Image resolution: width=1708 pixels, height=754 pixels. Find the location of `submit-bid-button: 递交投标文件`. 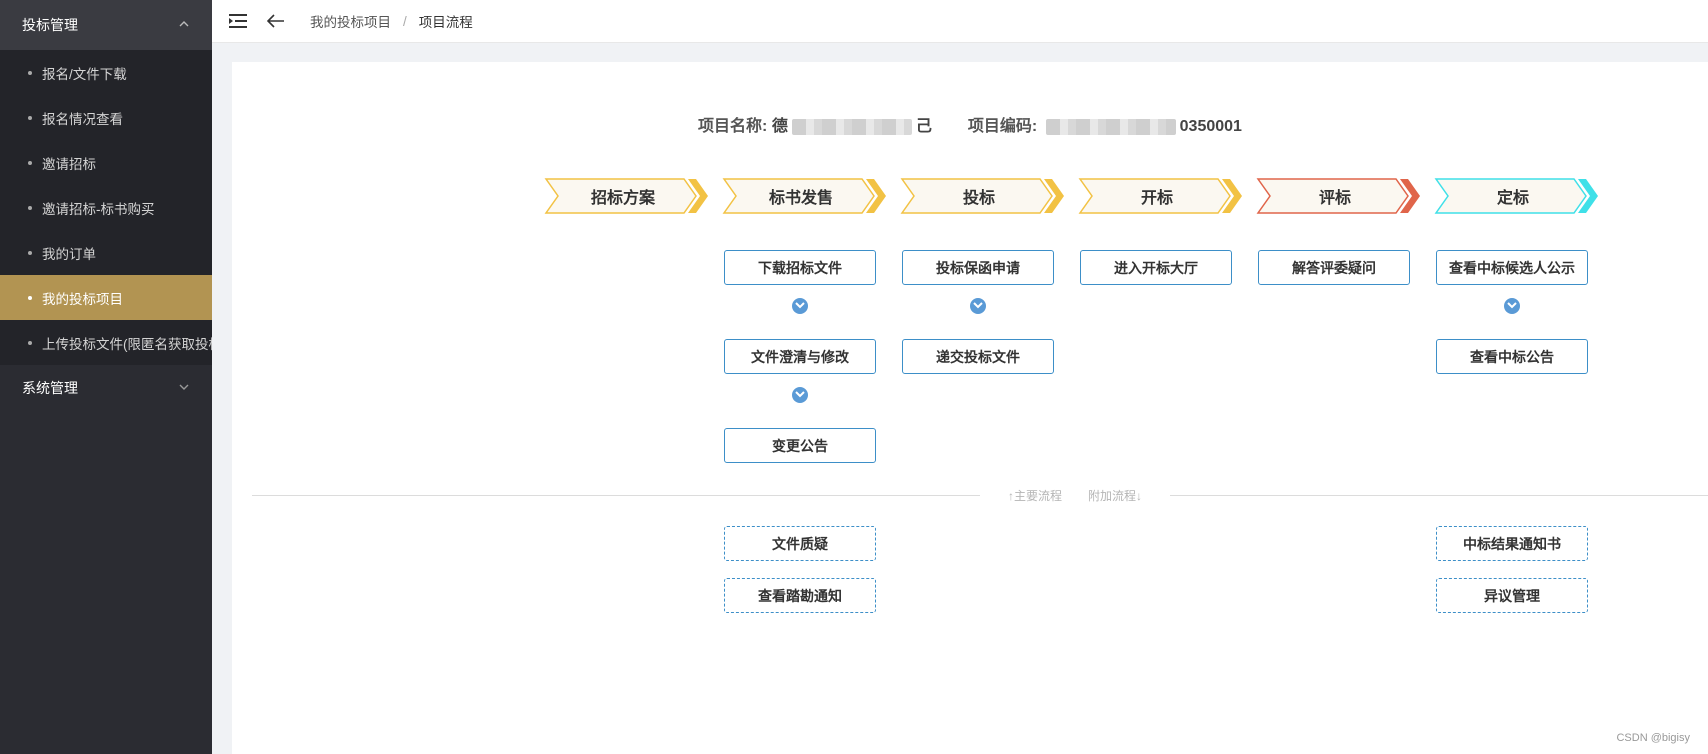

submit-bid-button: 递交投标文件 is located at coordinates (978, 356).